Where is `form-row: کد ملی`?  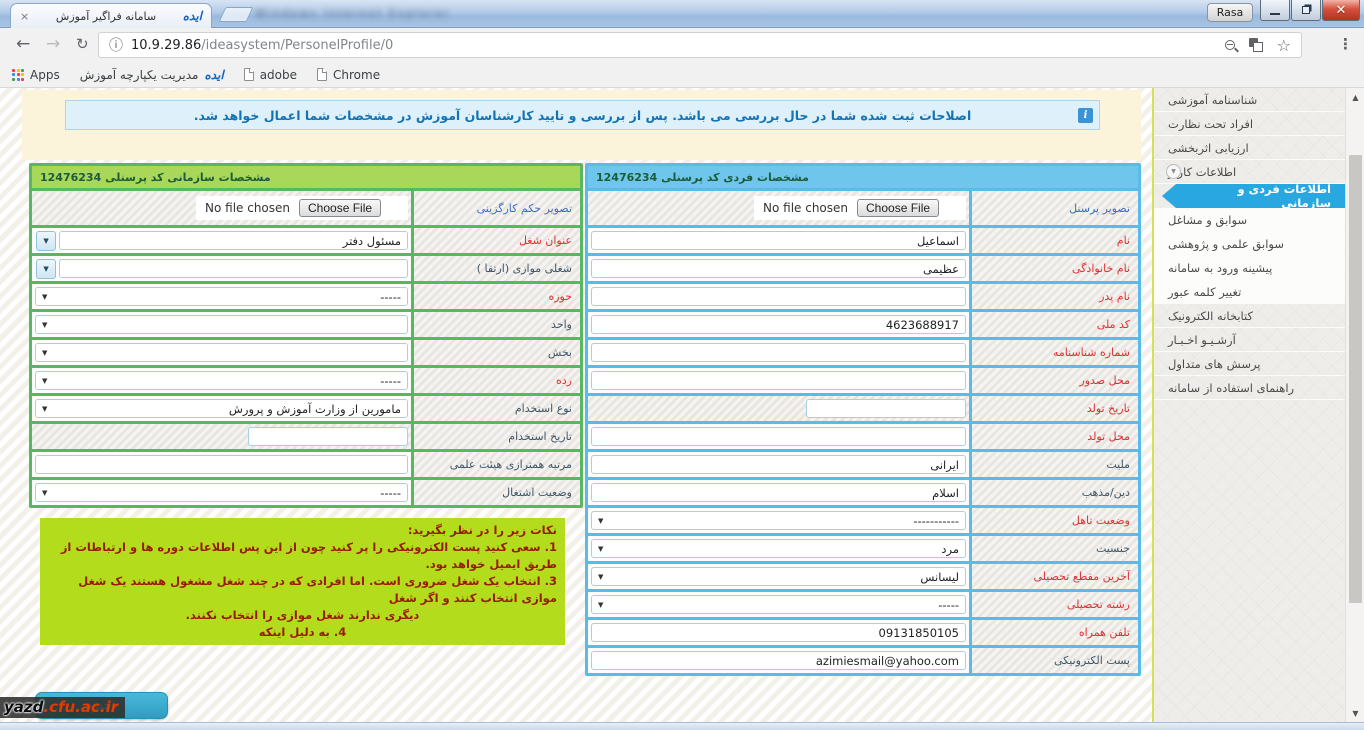 form-row: کد ملی is located at coordinates (863, 324).